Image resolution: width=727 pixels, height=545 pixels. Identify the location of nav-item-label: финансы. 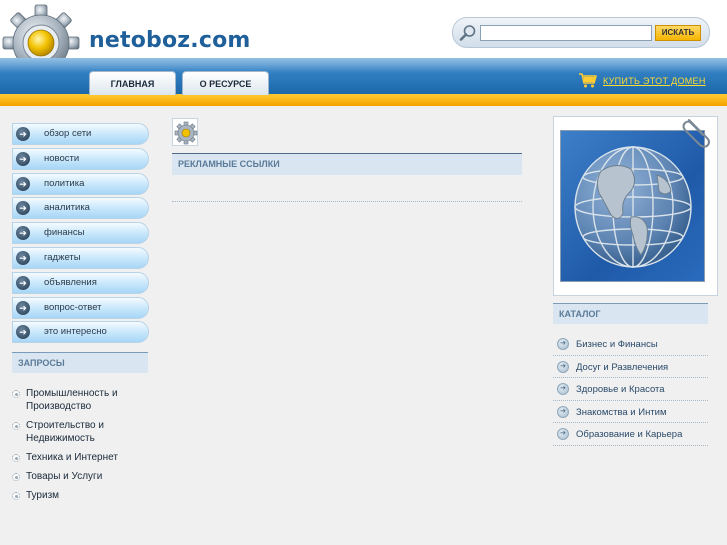
(64, 233).